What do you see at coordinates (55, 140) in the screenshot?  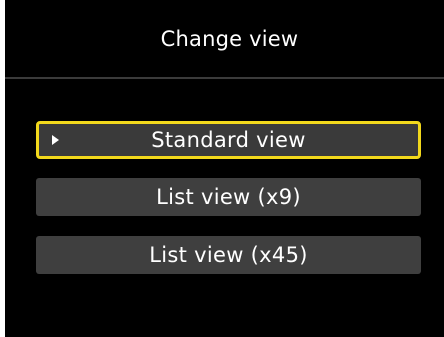 I see `selection-arrow-icon` at bounding box center [55, 140].